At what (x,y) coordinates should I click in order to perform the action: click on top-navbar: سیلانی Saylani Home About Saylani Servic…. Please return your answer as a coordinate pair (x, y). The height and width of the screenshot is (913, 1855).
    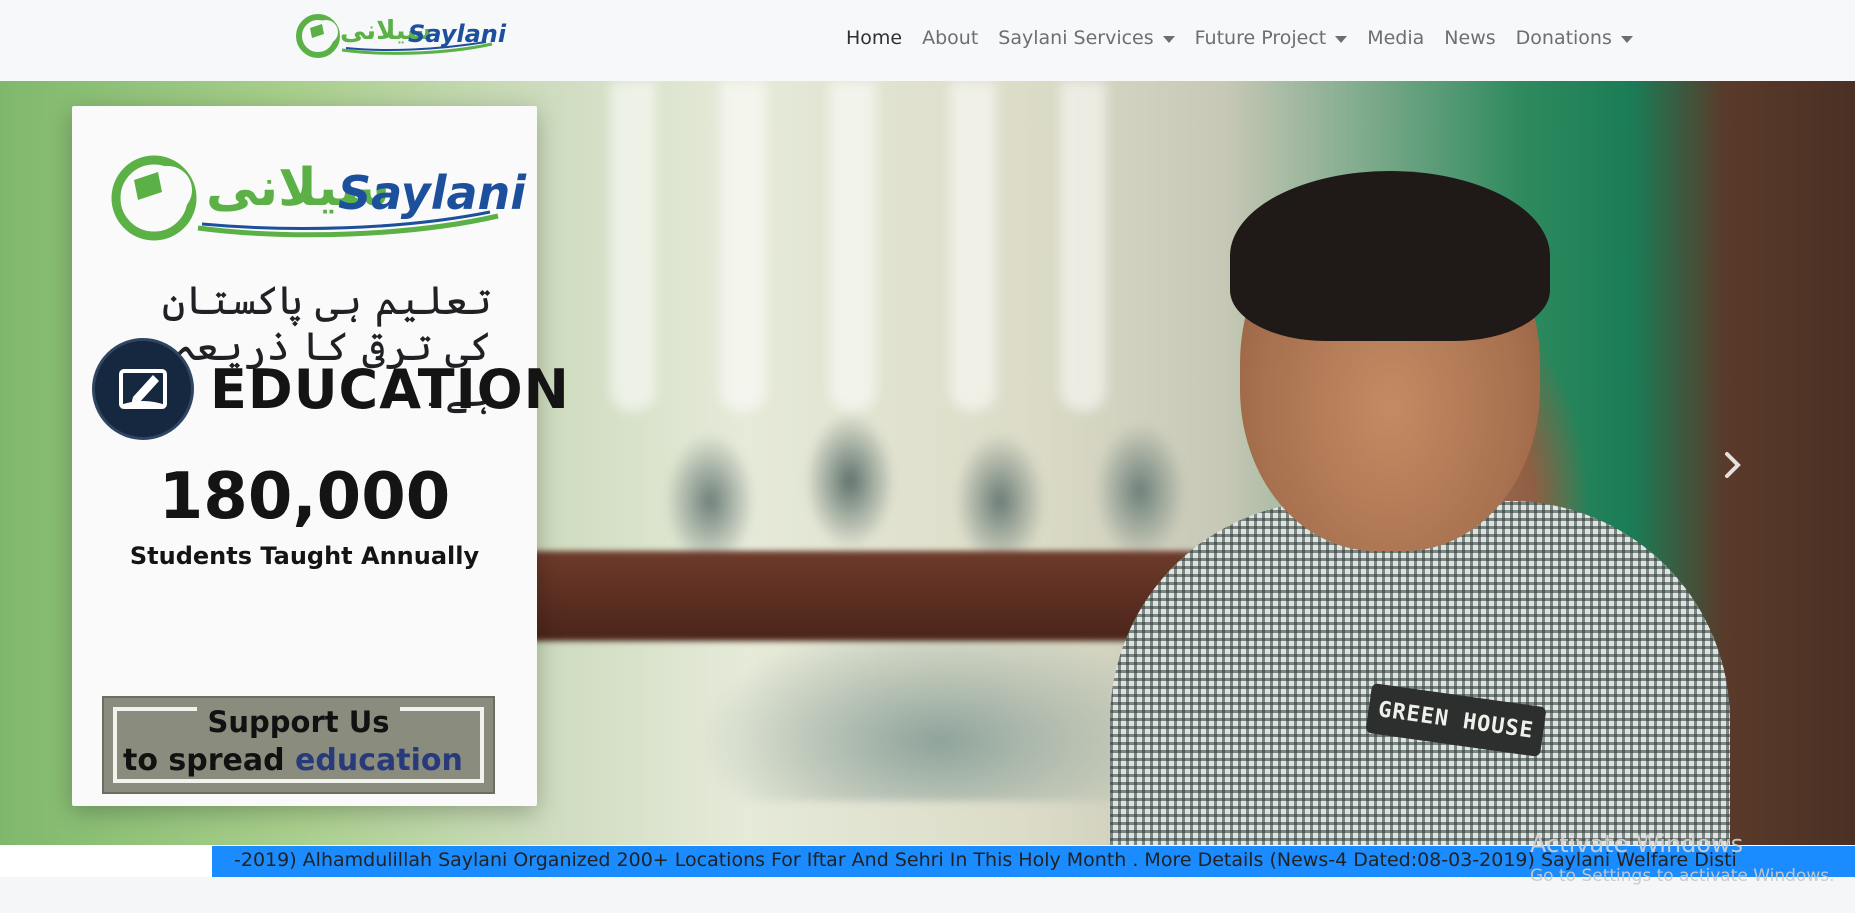
    Looking at the image, I should click on (927, 40).